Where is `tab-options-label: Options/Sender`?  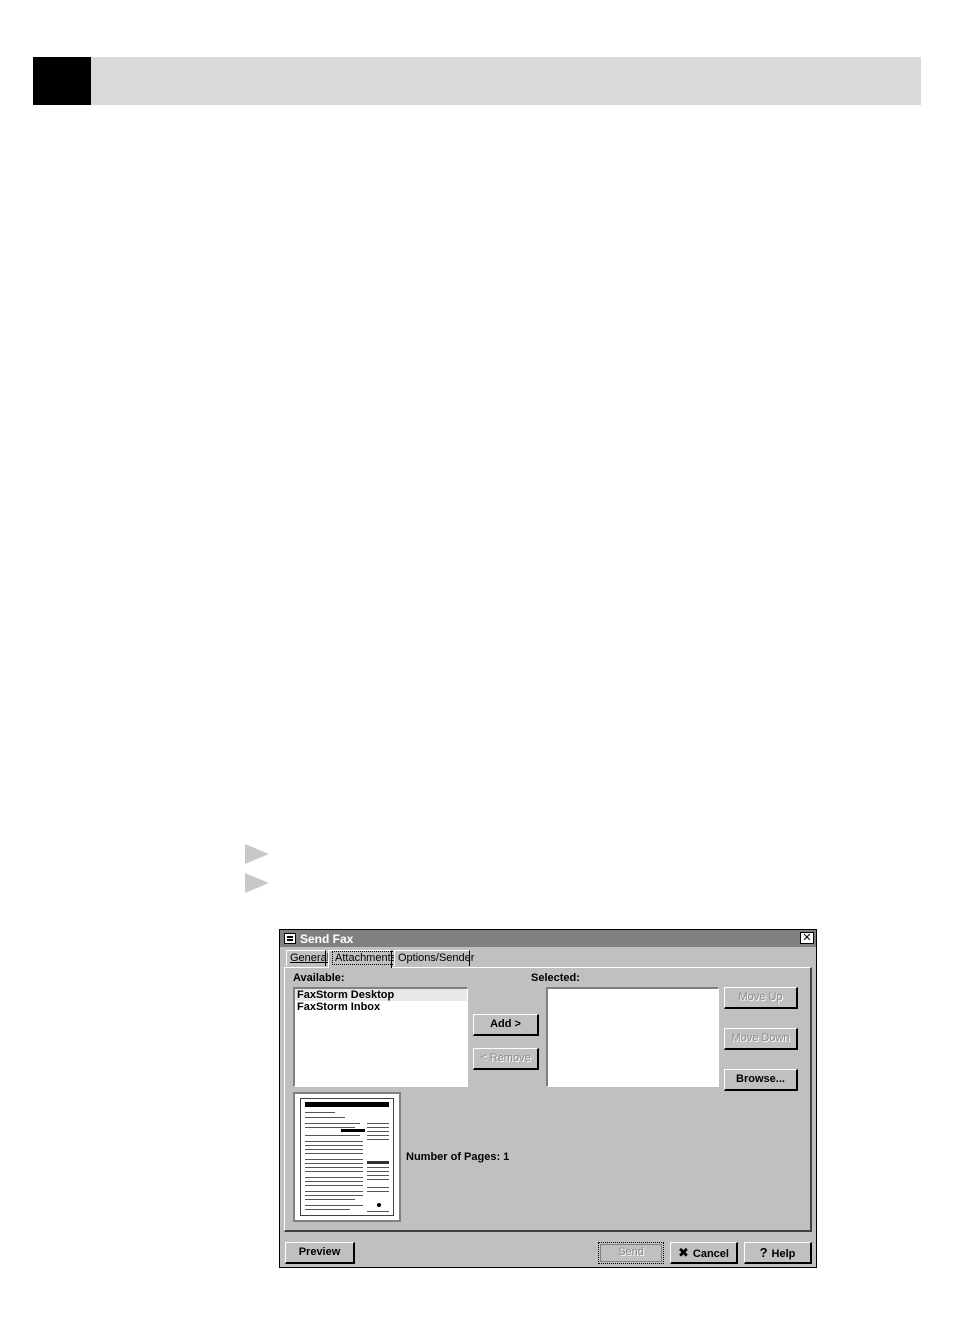 tab-options-label: Options/Sender is located at coordinates (436, 958).